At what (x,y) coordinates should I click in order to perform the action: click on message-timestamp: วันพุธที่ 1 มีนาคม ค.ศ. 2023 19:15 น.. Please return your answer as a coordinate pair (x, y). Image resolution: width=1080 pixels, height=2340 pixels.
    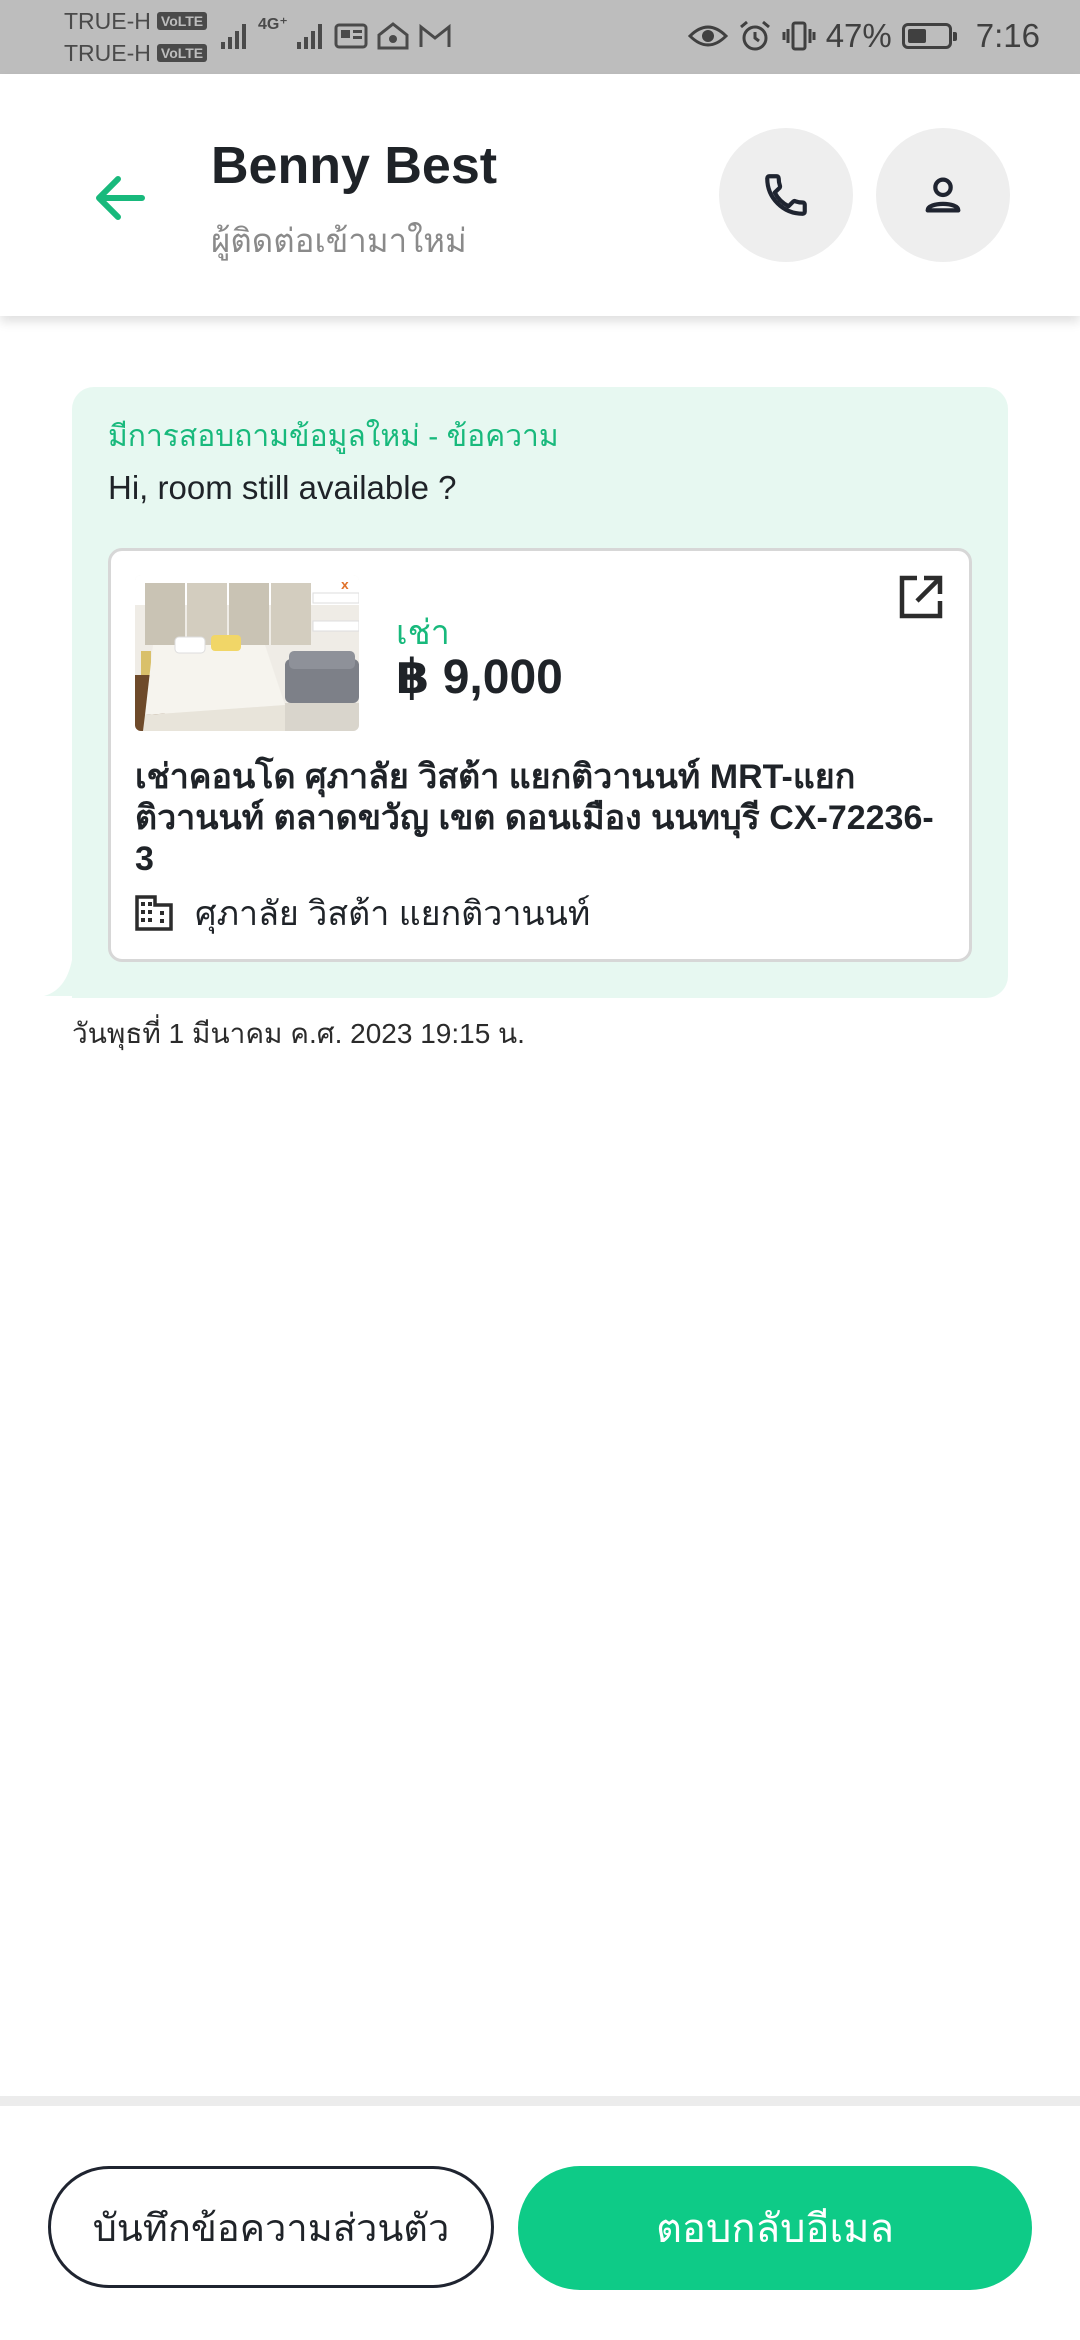
    Looking at the image, I should click on (298, 1033).